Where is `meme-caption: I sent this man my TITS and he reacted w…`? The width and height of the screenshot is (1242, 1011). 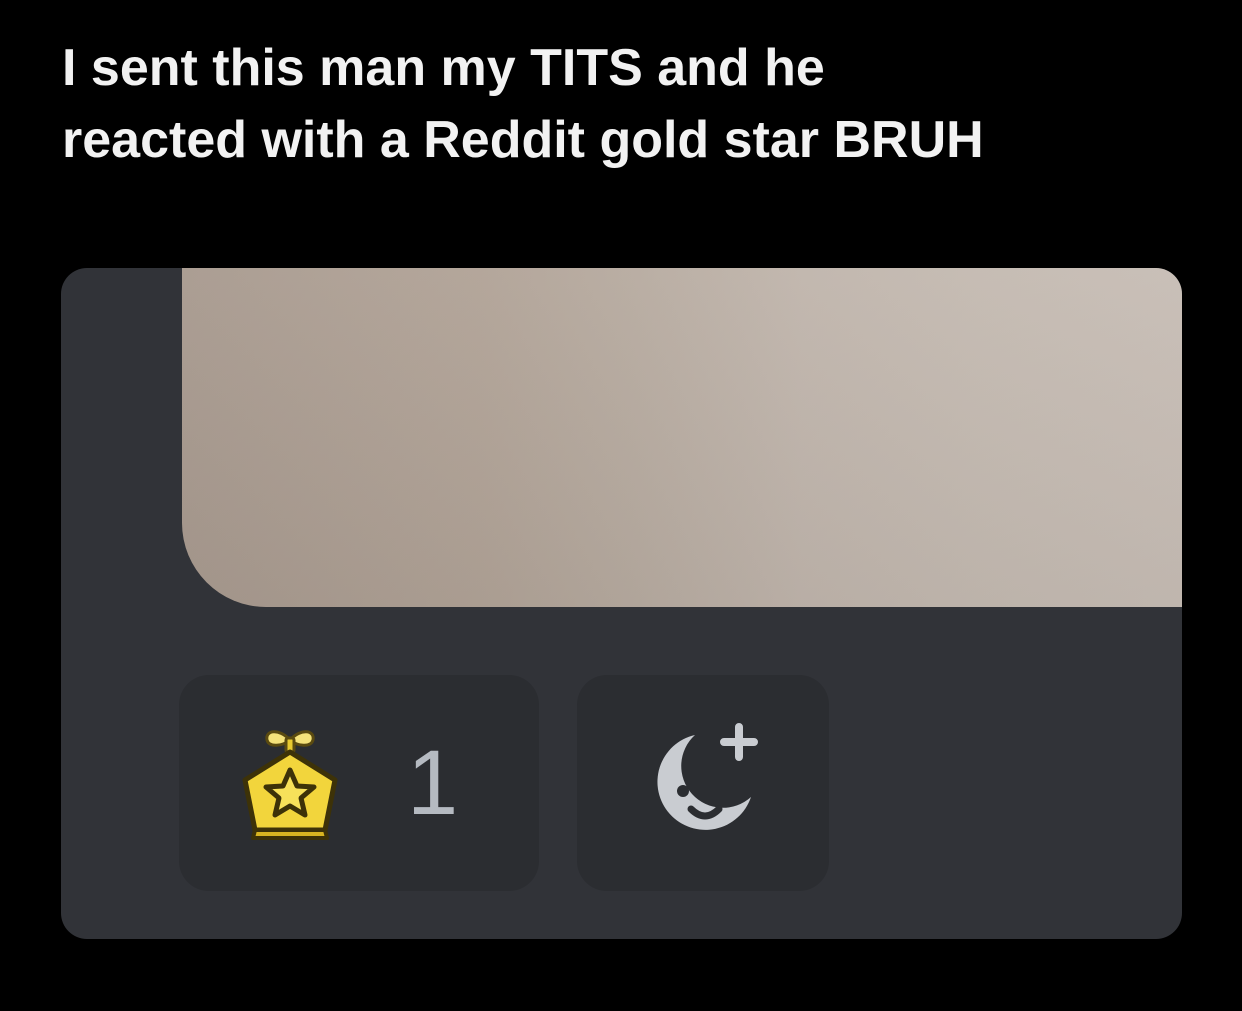
meme-caption: I sent this man my TITS and he reacted w… is located at coordinates (637, 104).